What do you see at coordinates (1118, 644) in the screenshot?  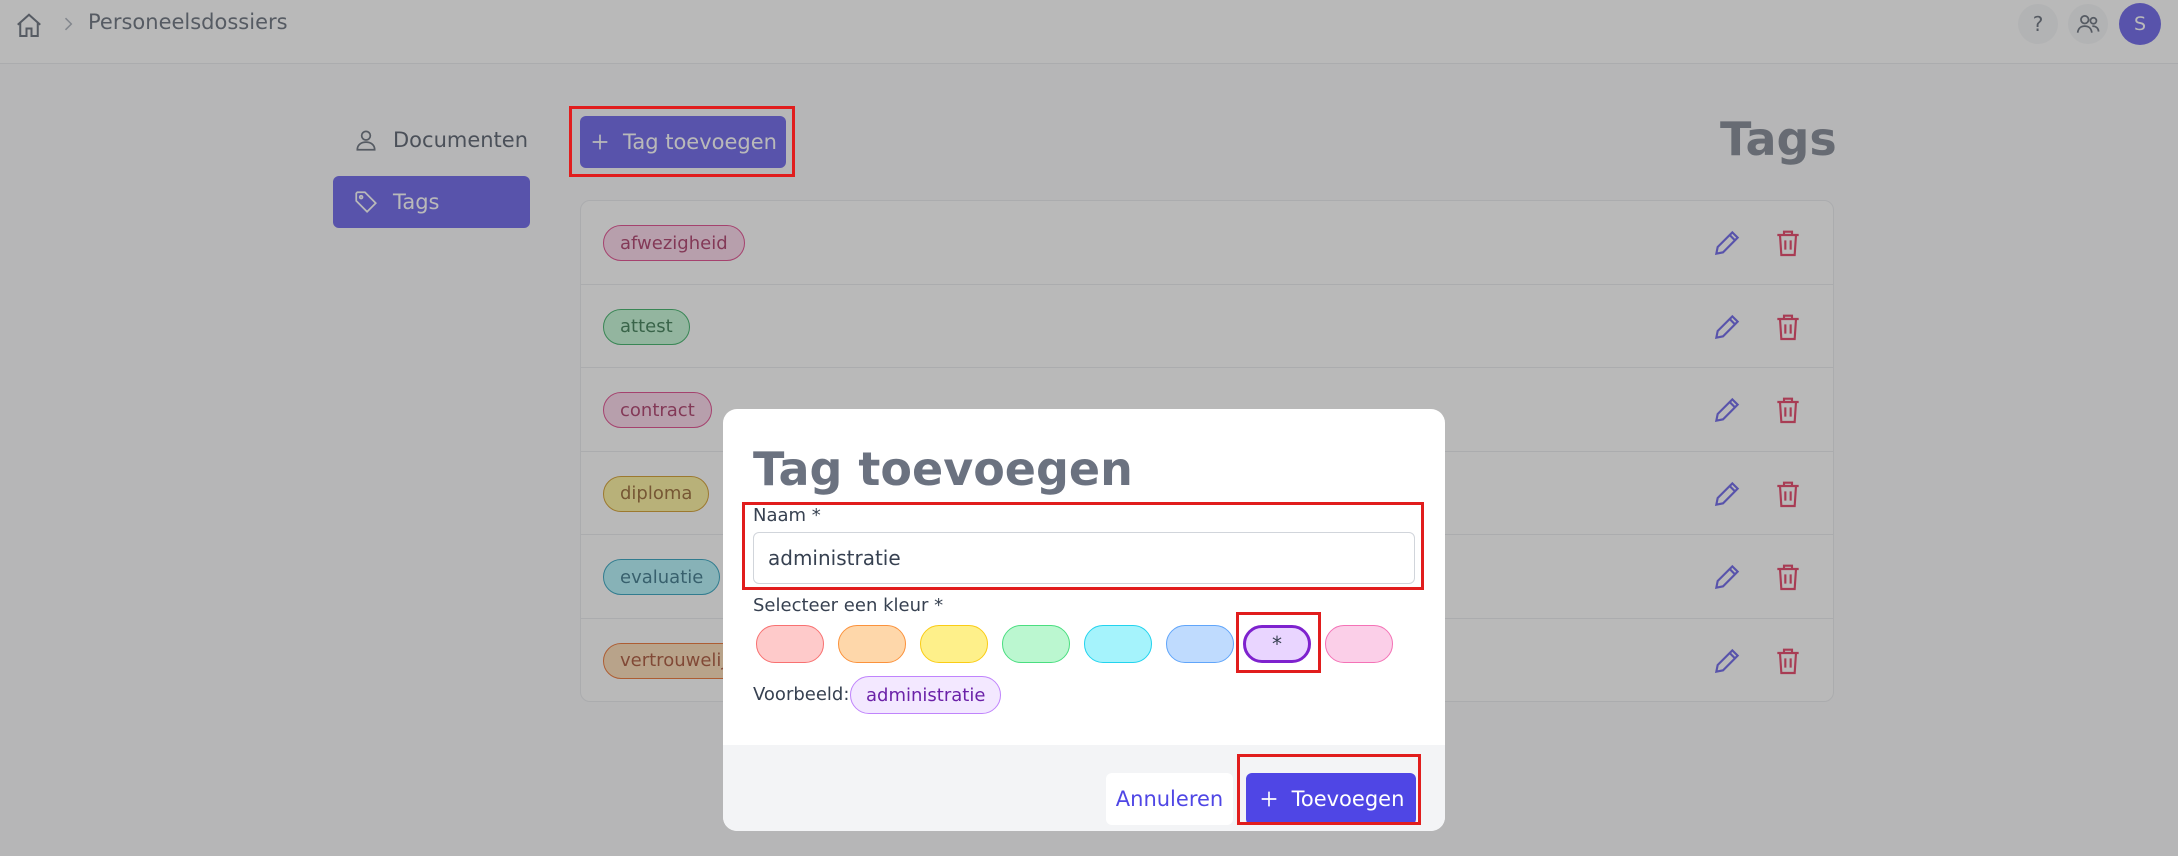 I see `color-swatch-cyan` at bounding box center [1118, 644].